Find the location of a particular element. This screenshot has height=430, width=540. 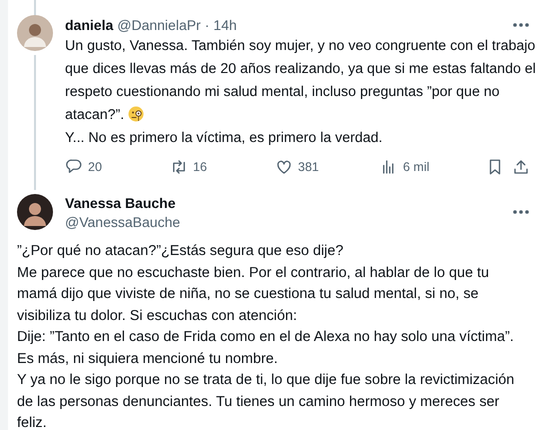

tweet-text: Y ya no le sigo porque no se trata de ti, lo que dije fue sobre la revictimización de las personas denunciantes. Tu tienes un camino hermoso y mereces ser feliz. is located at coordinates (265, 401).